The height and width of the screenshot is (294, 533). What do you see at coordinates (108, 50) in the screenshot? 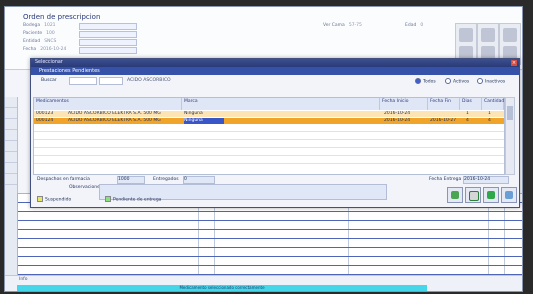
I see `fecha-input` at bounding box center [108, 50].